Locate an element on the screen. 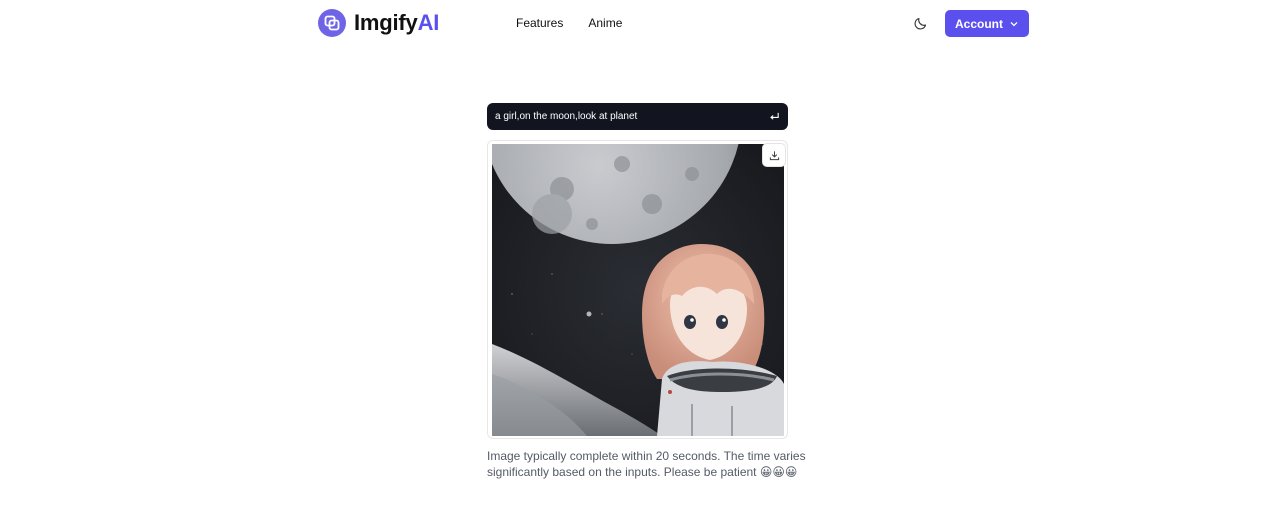 Image resolution: width=1280 pixels, height=521 pixels. chevron-down-icon is located at coordinates (1014, 23).